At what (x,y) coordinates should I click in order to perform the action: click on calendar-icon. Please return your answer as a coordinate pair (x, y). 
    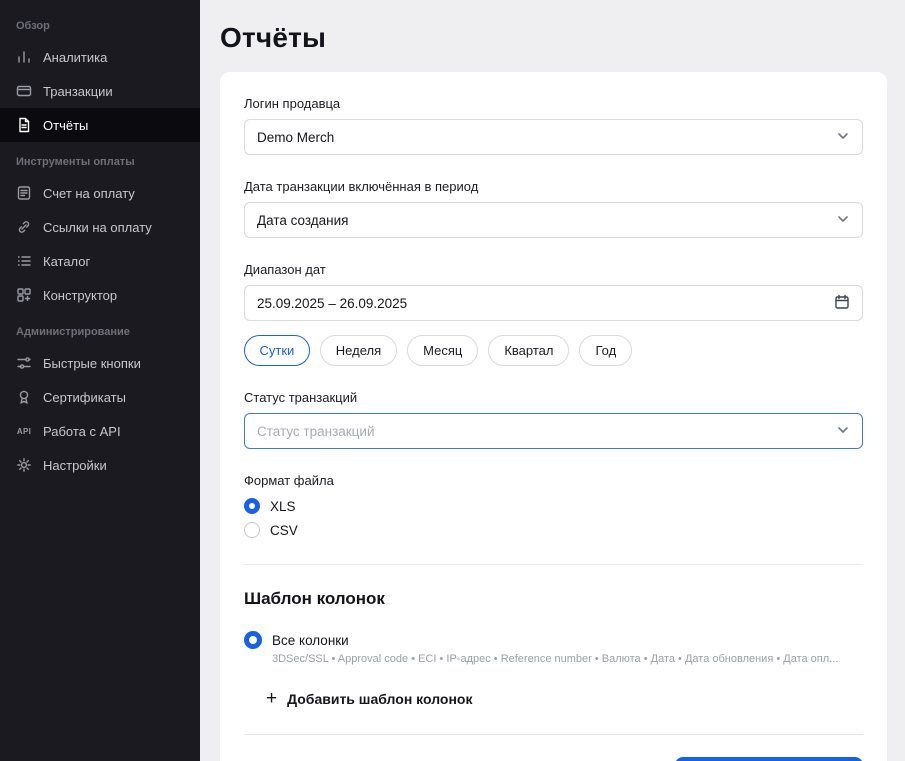
    Looking at the image, I should click on (842, 303).